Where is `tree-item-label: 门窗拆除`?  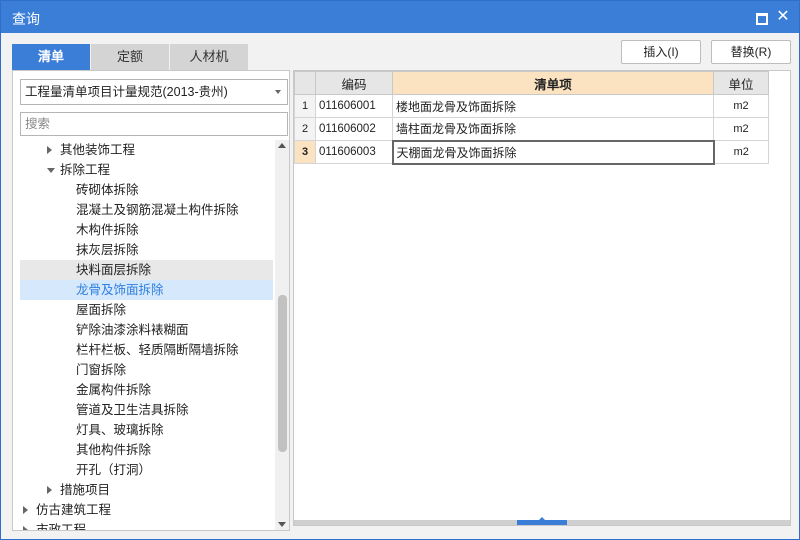 tree-item-label: 门窗拆除 is located at coordinates (101, 370).